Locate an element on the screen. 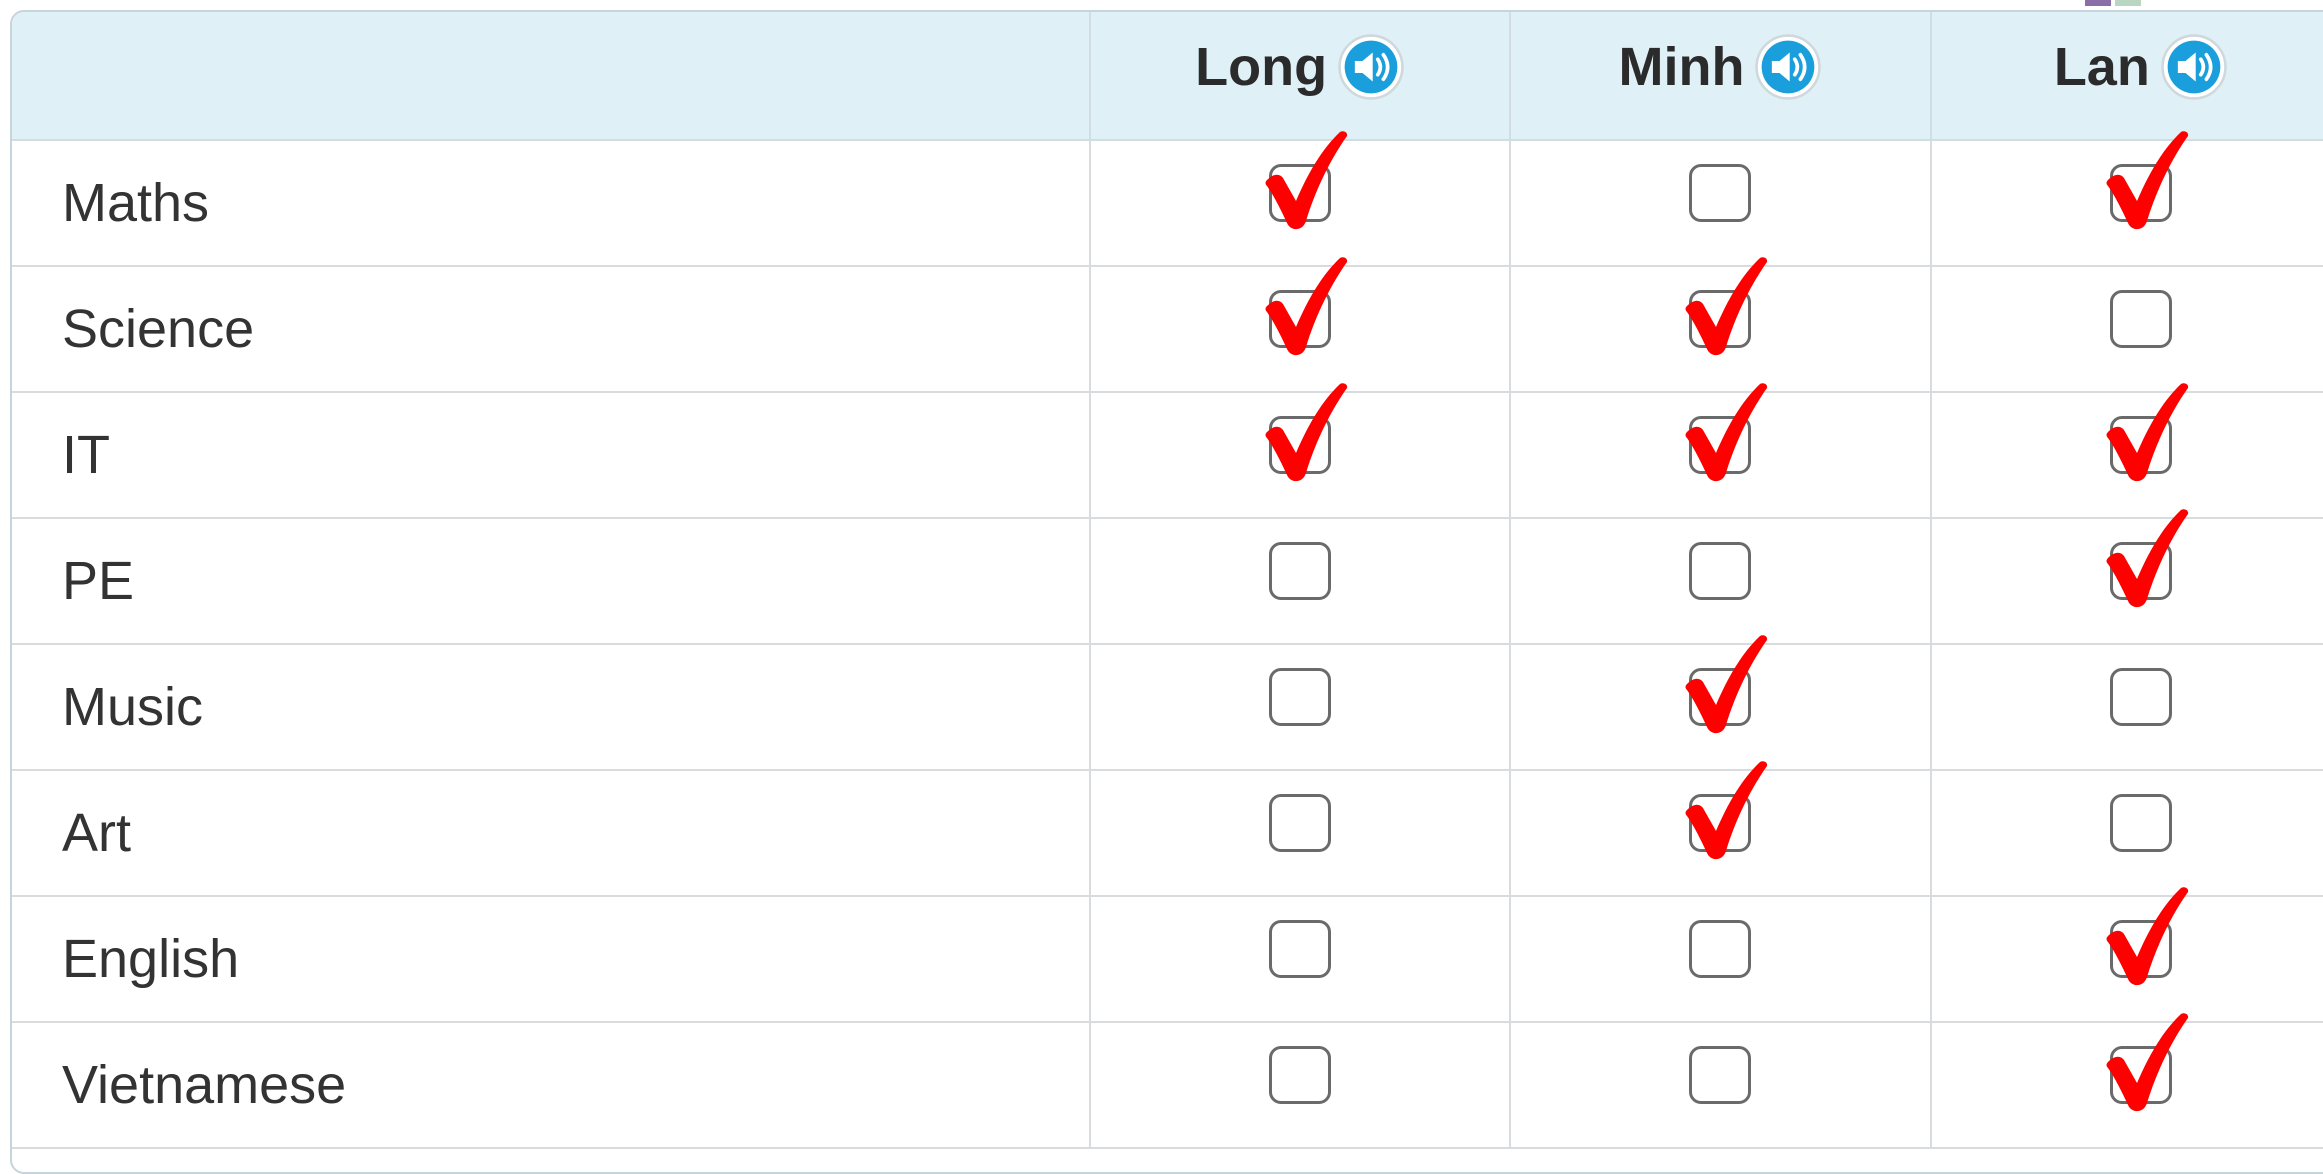  header-content: Minh is located at coordinates (1720, 67).